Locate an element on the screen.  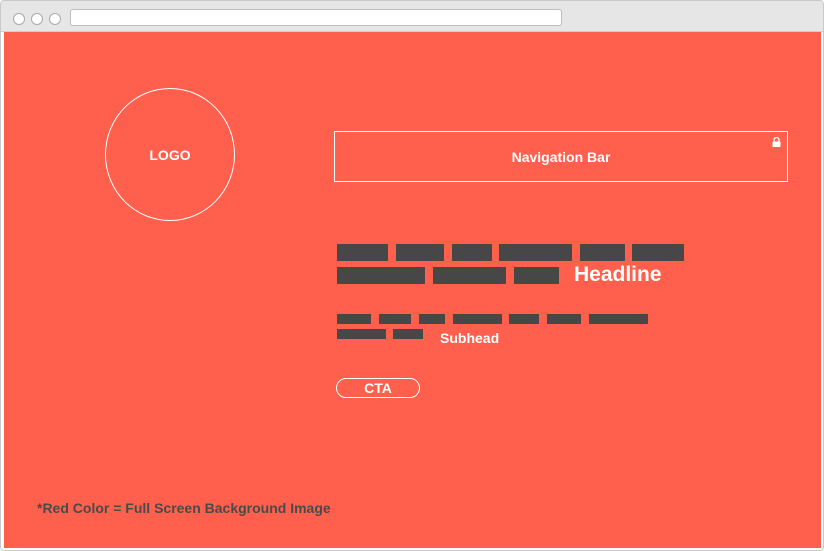
subhead: Subhead is located at coordinates (470, 338).